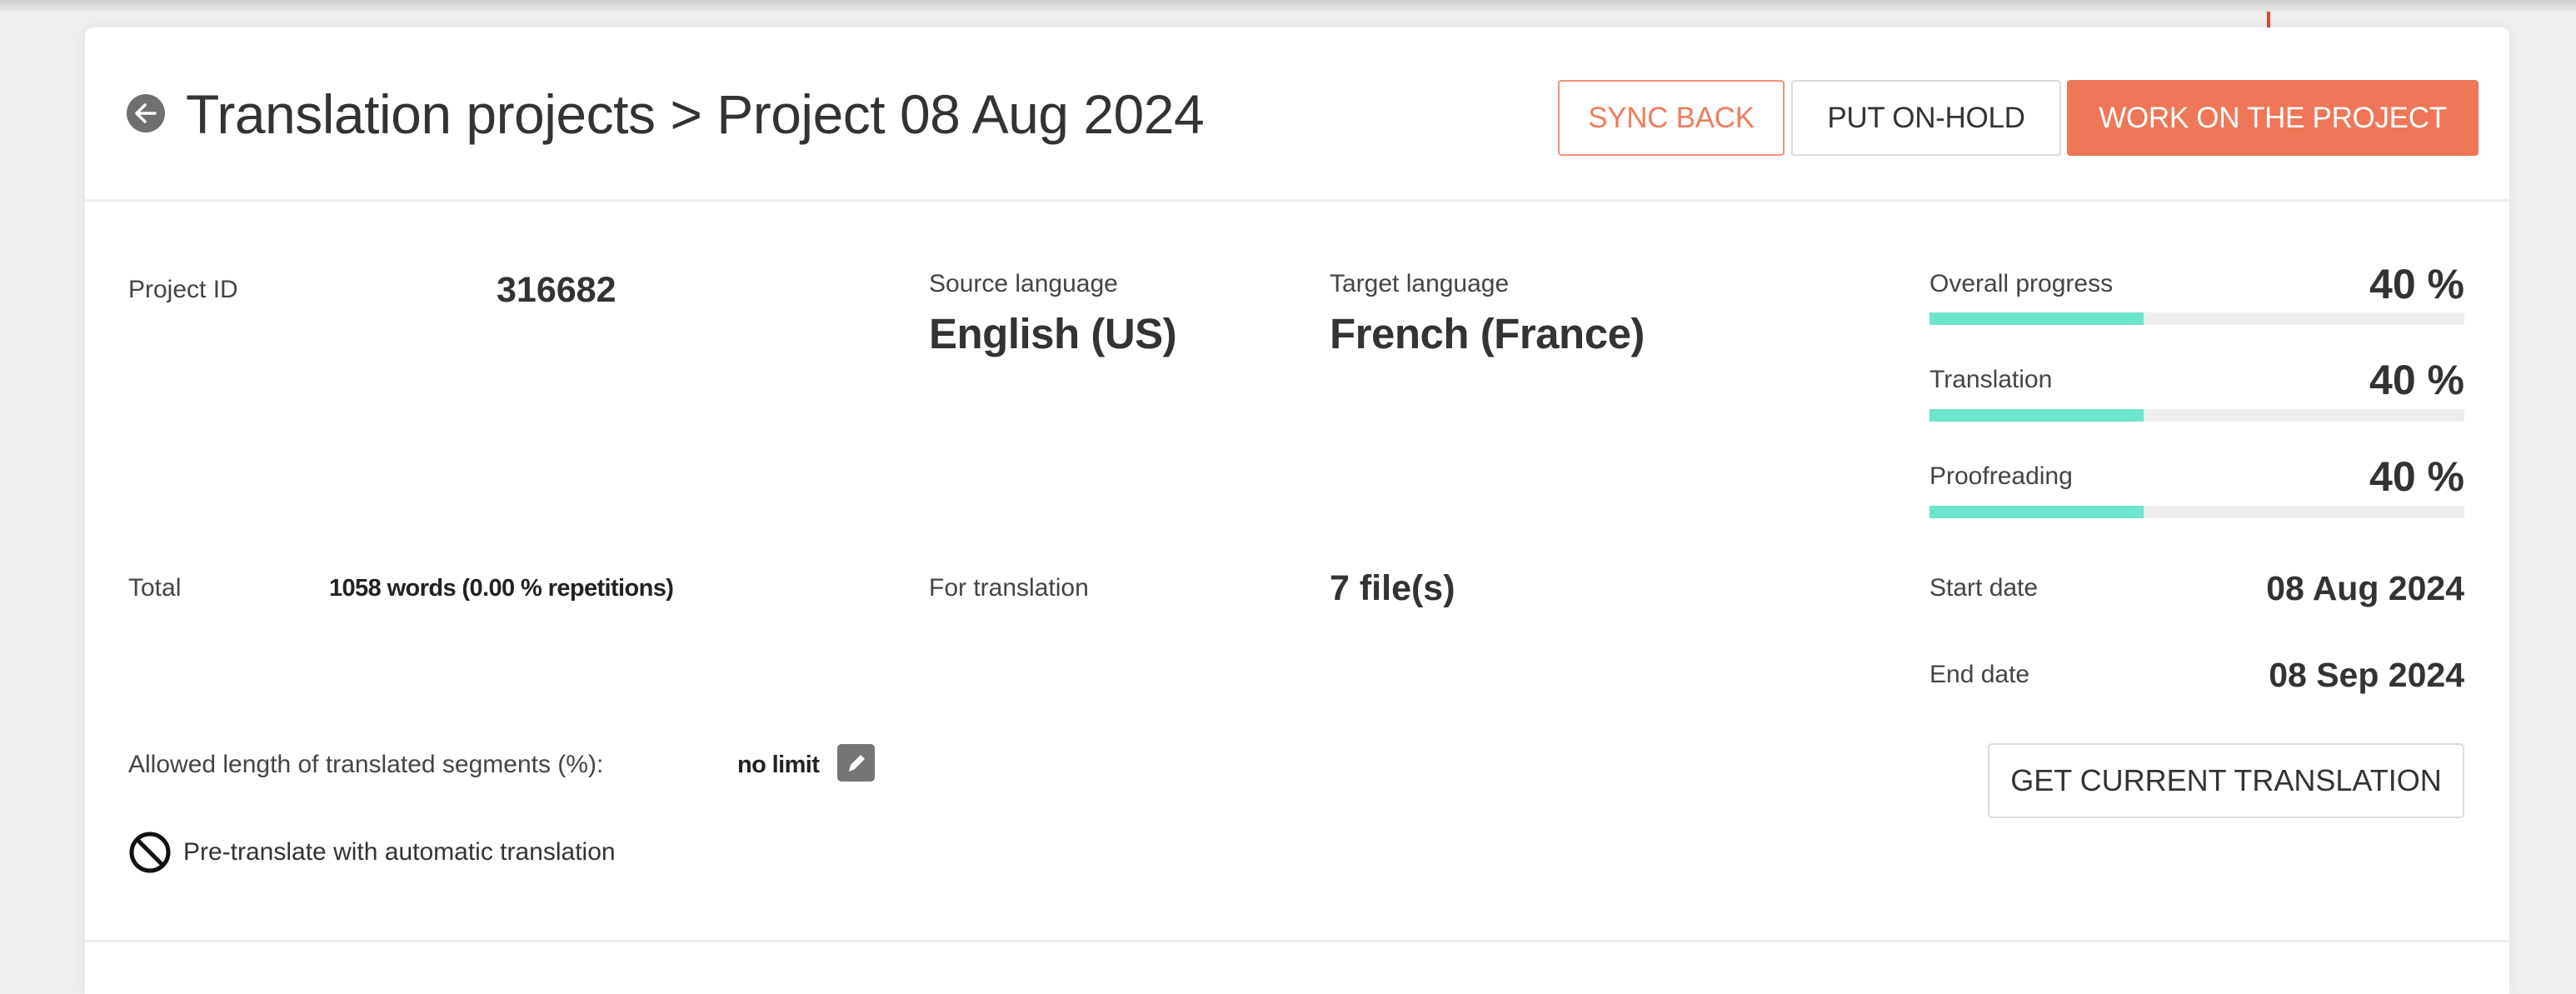 The width and height of the screenshot is (2576, 994). Describe the element at coordinates (399, 852) in the screenshot. I see `pretranslate-label: Pre-translate with automatic translation` at that location.